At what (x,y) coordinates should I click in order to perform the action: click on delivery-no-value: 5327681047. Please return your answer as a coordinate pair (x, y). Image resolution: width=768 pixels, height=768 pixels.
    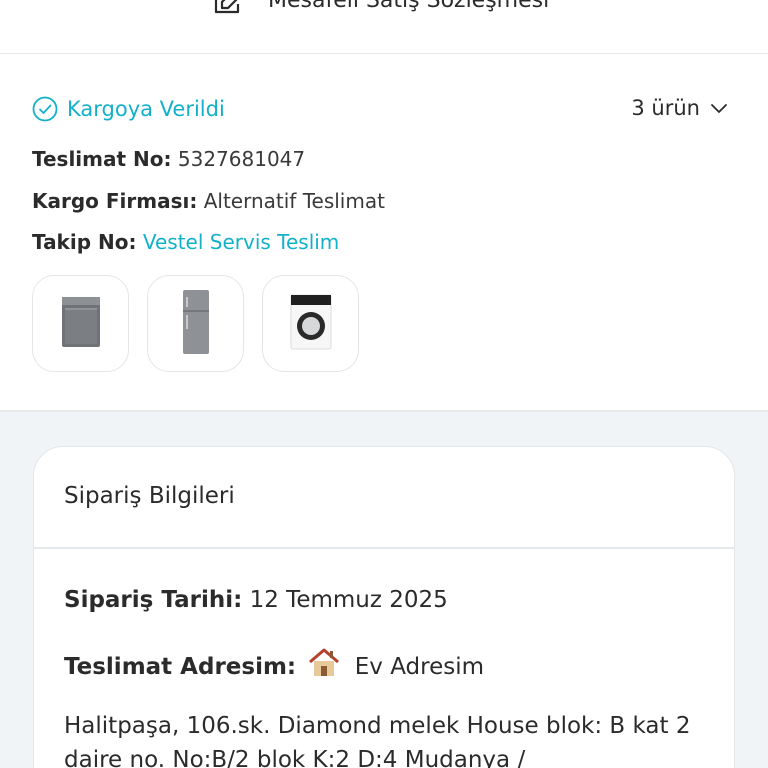
    Looking at the image, I should click on (241, 159).